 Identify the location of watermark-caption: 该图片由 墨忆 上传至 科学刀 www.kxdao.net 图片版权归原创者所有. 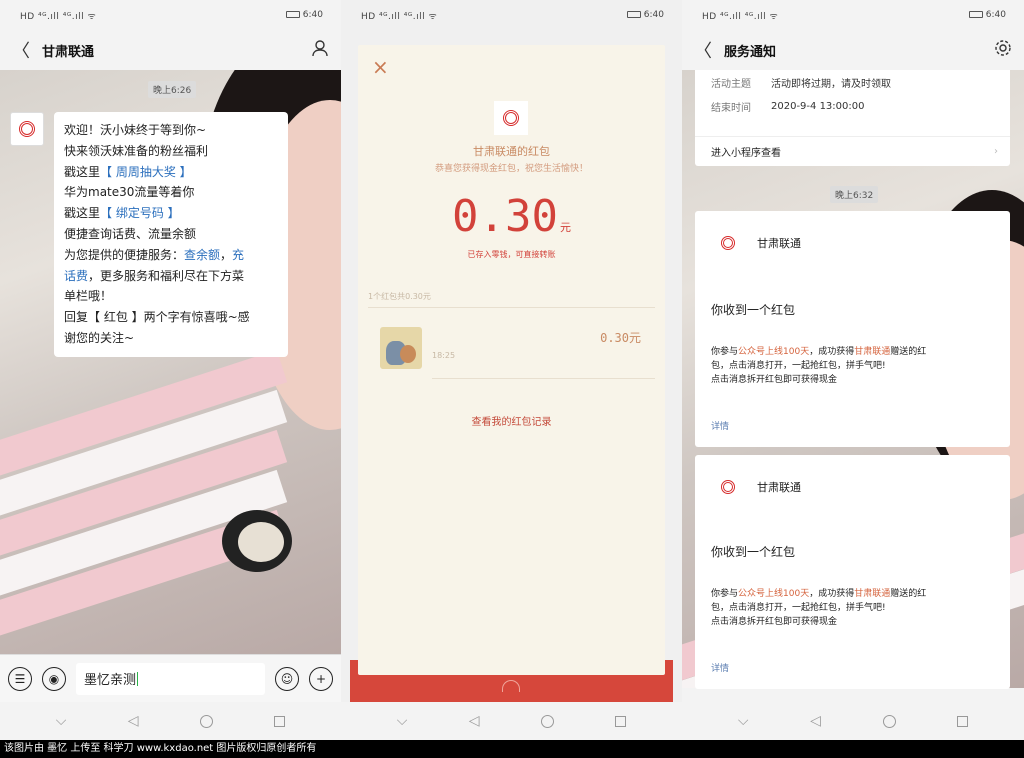
(512, 749).